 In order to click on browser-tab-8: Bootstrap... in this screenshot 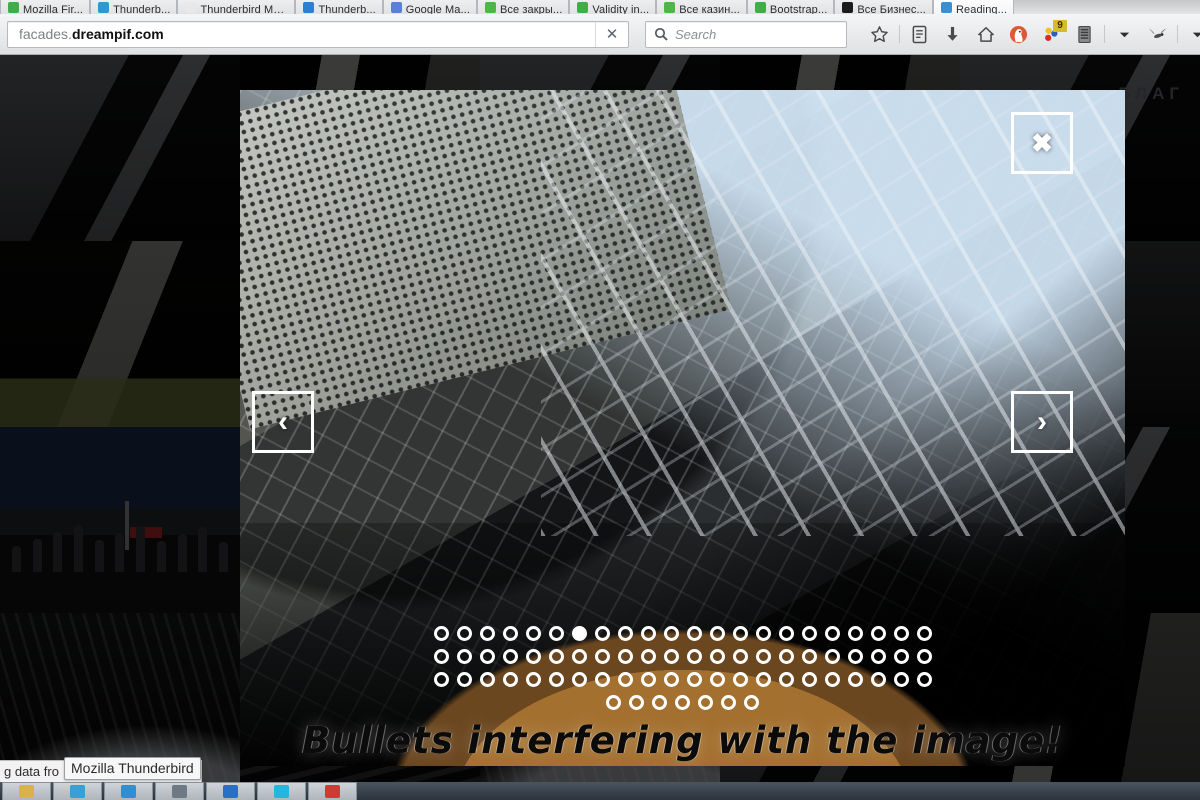, I will do `click(790, 7)`.